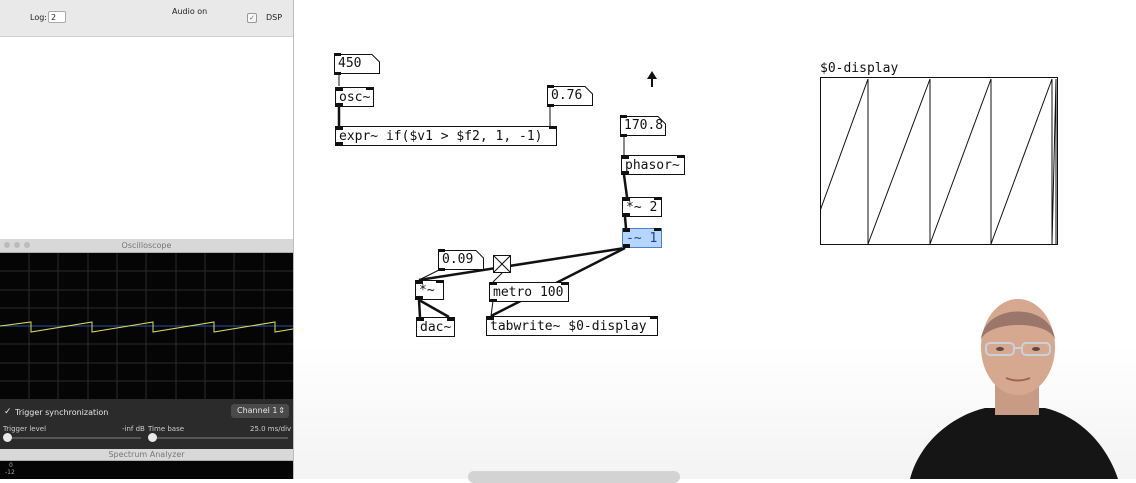  Describe the element at coordinates (625, 222) in the screenshot. I see `cord-mul2-sub1` at that location.